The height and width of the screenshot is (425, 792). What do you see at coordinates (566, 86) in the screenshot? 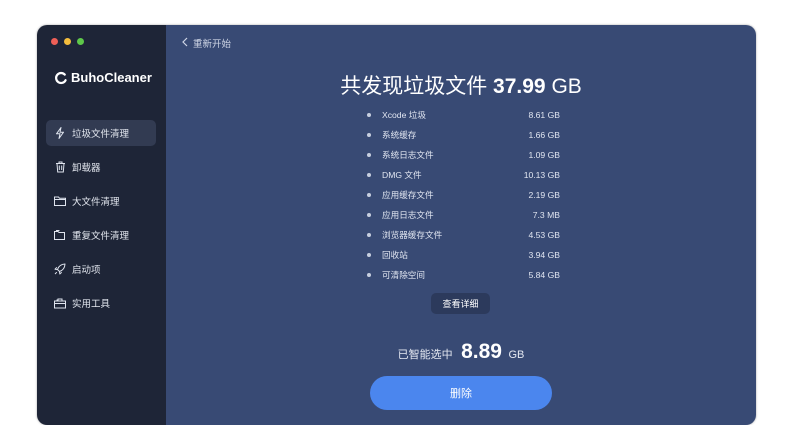
I see `total-junk-unit: GB` at bounding box center [566, 86].